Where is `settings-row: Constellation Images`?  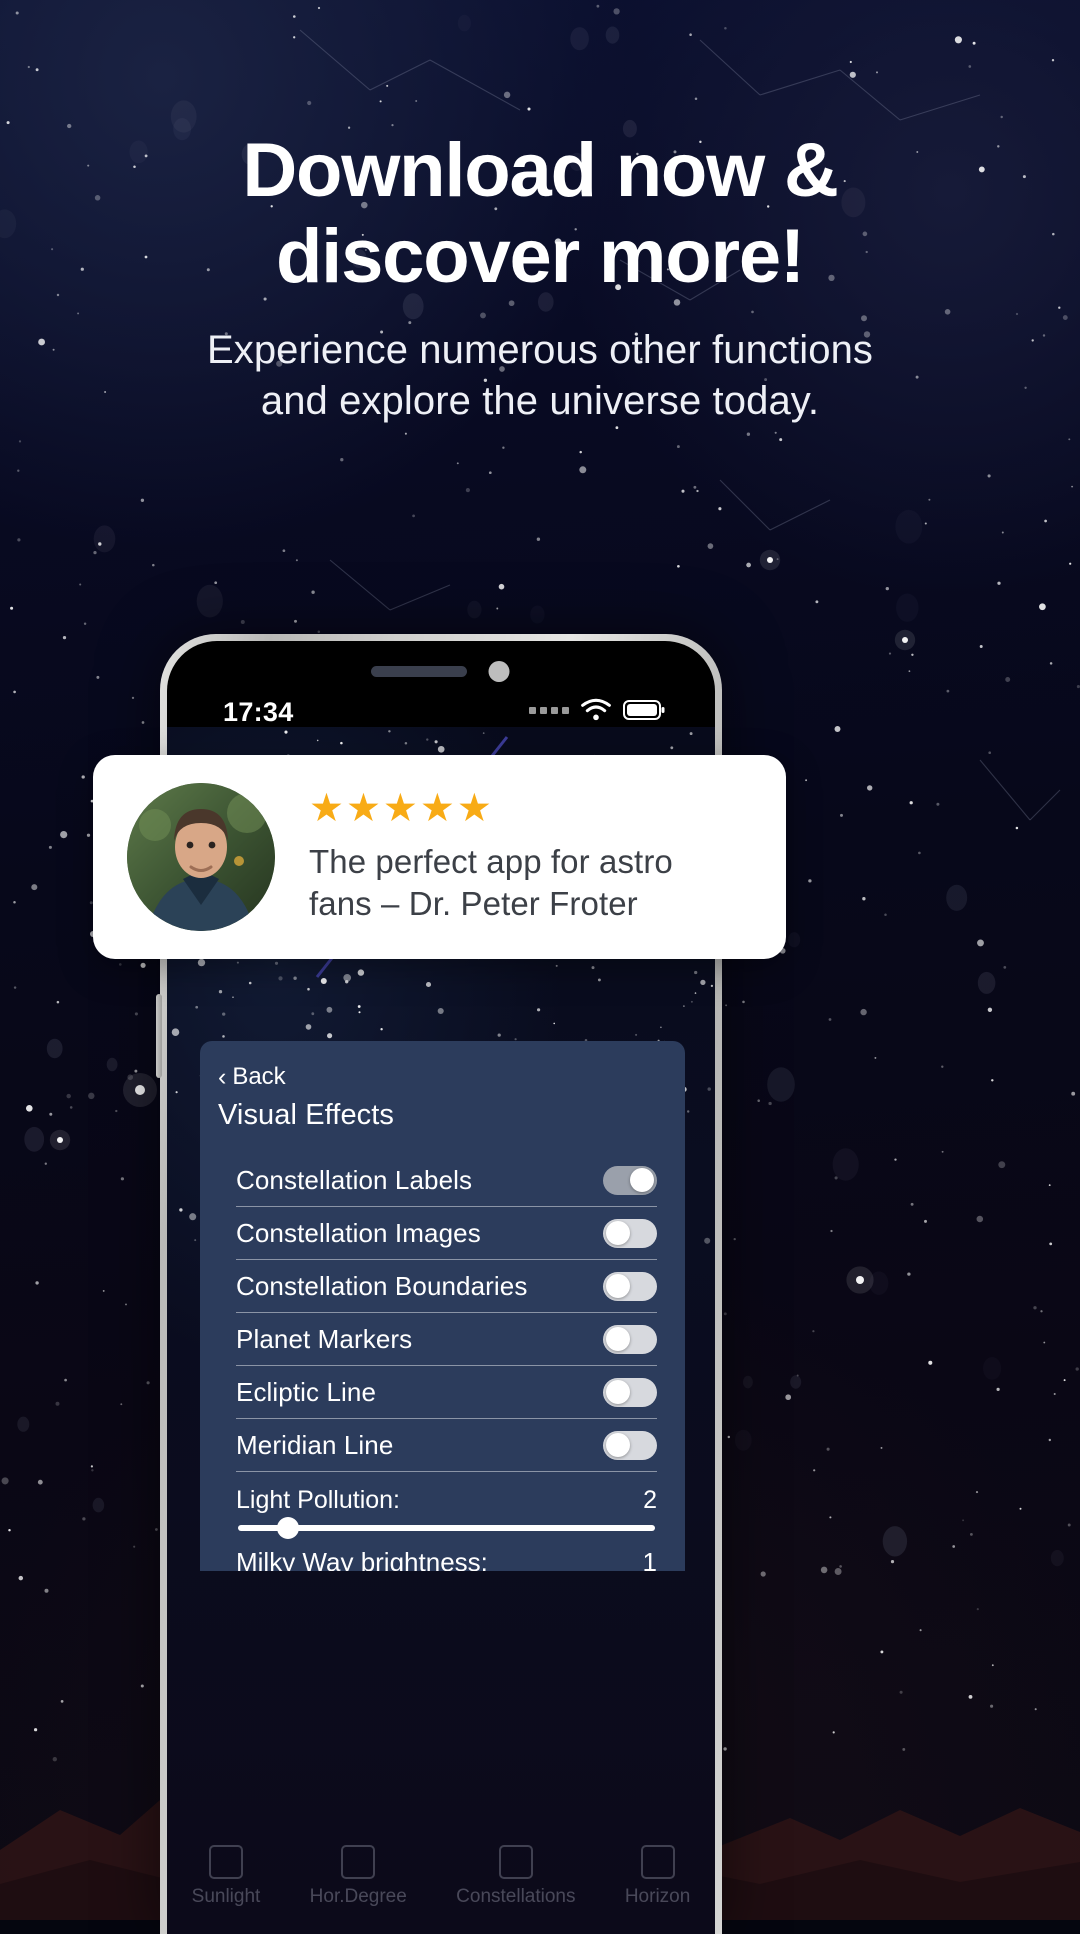 settings-row: Constellation Images is located at coordinates (446, 1233).